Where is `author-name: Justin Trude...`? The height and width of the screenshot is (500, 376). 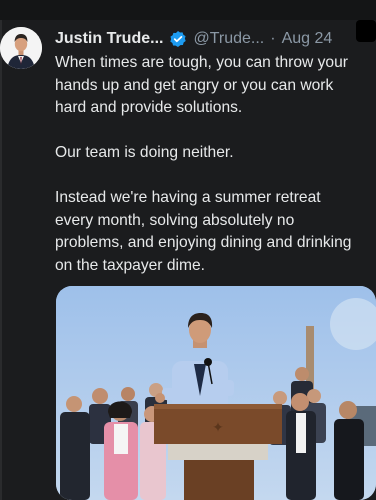
author-name: Justin Trude... is located at coordinates (109, 39).